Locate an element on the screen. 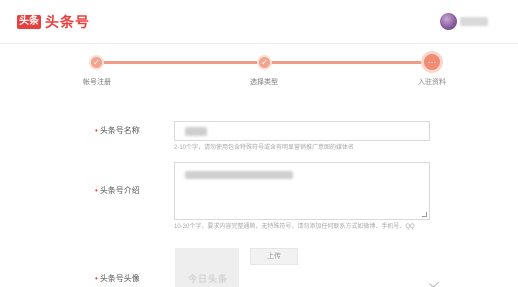 Image resolution: width=518 pixels, height=287 pixels. registration-steps: ✓ ✓ ··· 帐号注册 选择类型 入驻资料 is located at coordinates (259, 68).